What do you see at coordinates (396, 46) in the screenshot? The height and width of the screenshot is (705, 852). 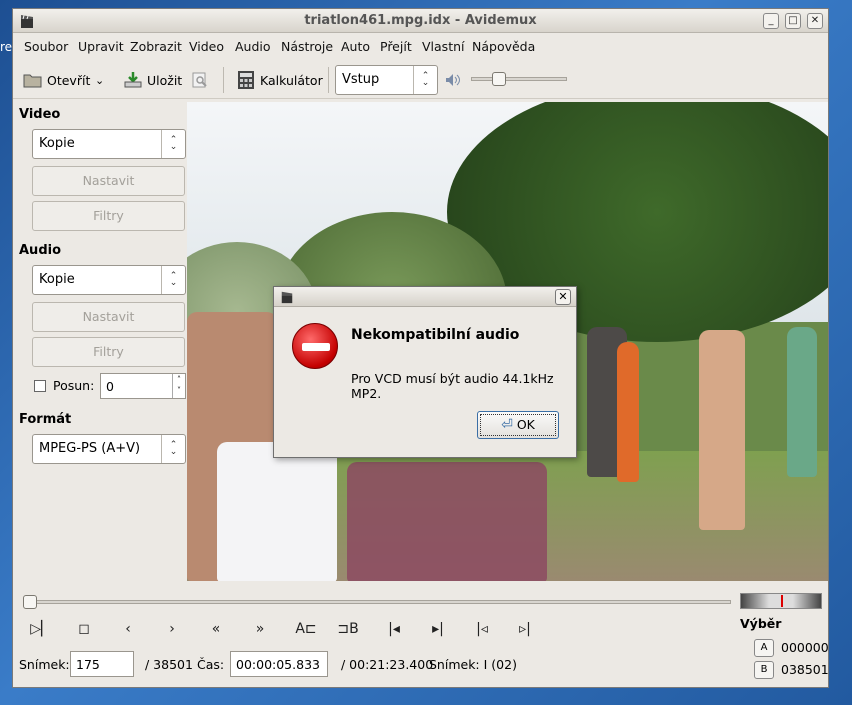 I see `menu-prejit: Přejít` at bounding box center [396, 46].